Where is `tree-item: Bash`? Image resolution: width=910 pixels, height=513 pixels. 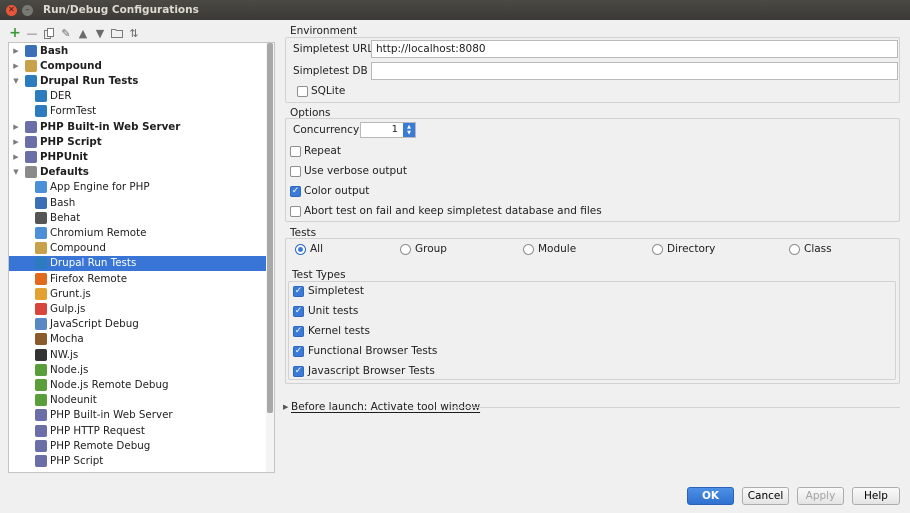
tree-item: Bash is located at coordinates (138, 202).